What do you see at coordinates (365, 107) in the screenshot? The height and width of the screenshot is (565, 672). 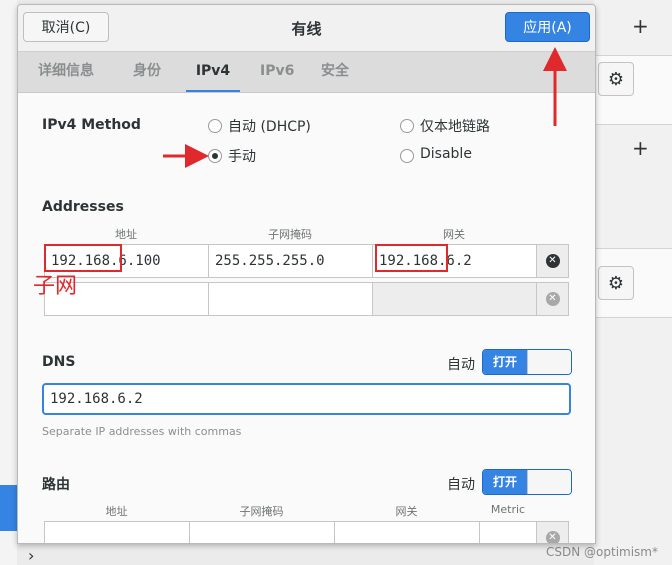 I see `annotation-arrows` at bounding box center [365, 107].